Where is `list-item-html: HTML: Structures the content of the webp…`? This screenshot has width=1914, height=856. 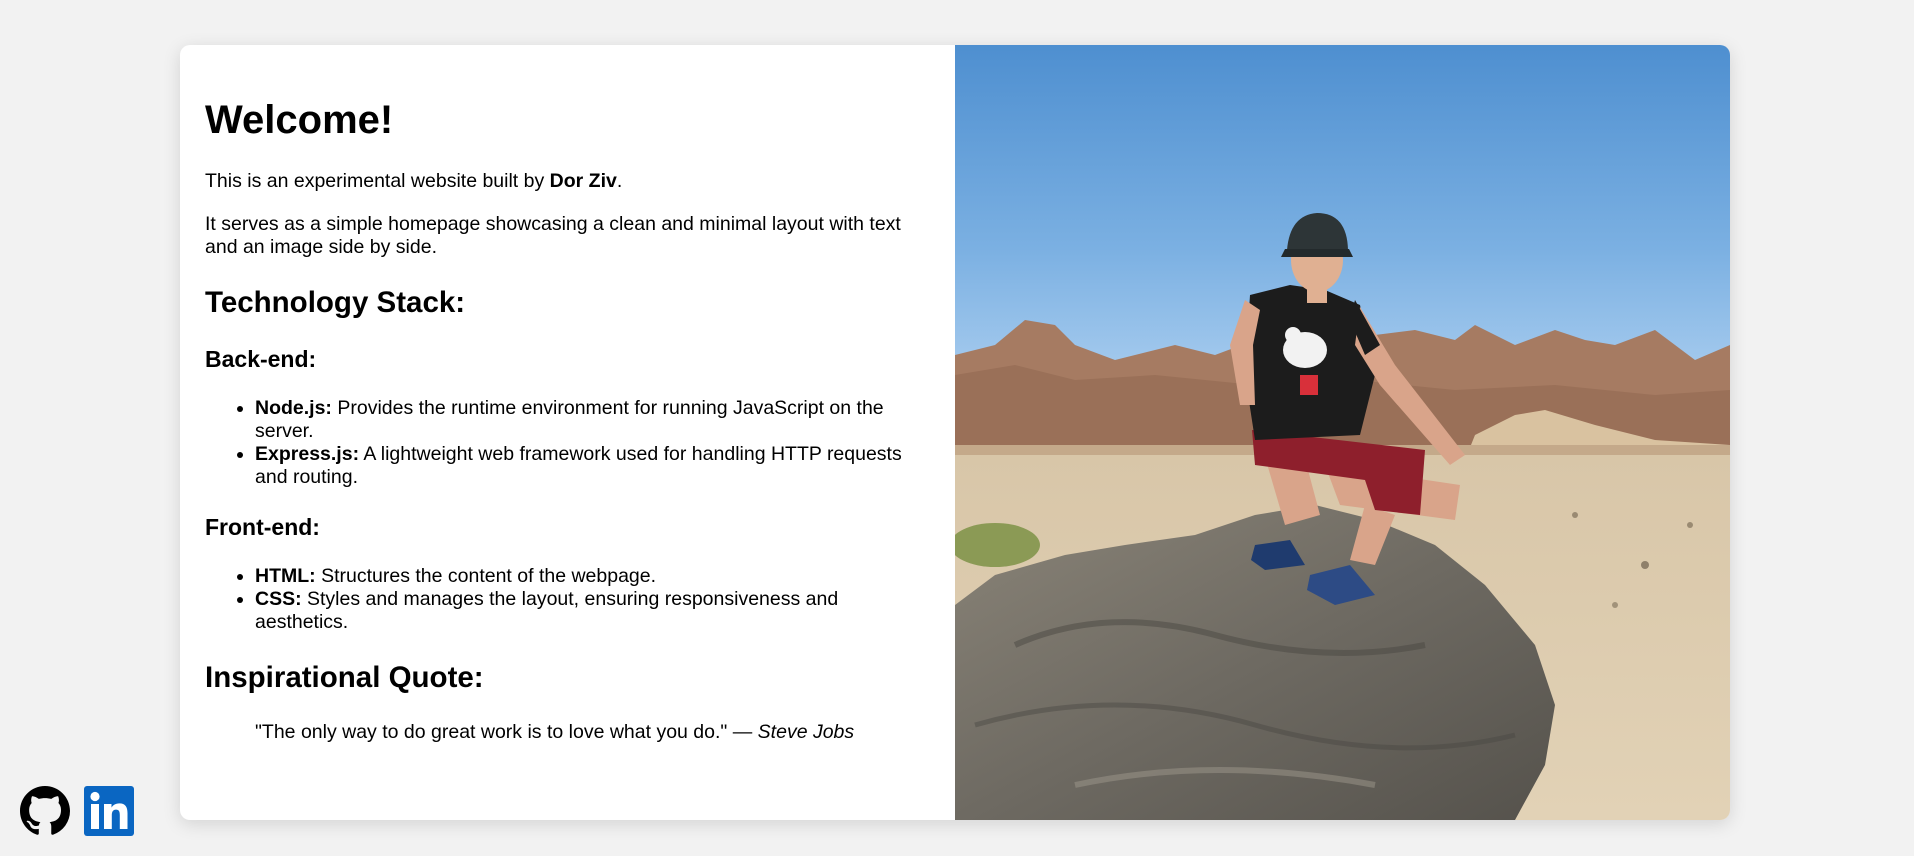 list-item-html: HTML: Structures the content of the webp… is located at coordinates (592, 576).